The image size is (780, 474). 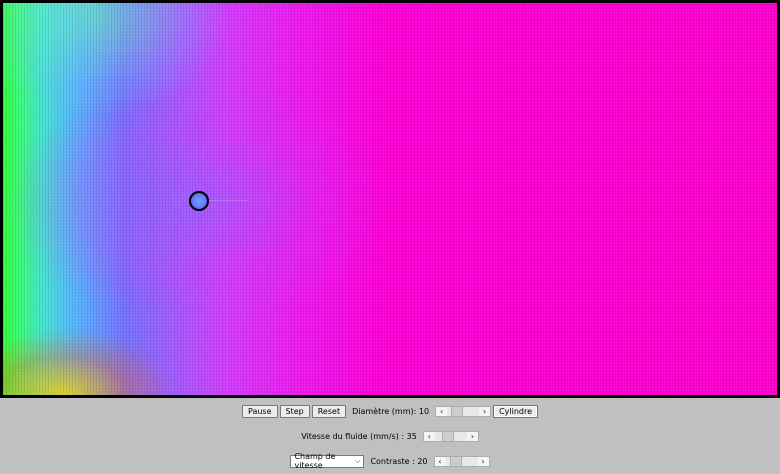 I want to click on chevron-down-icon: ⌵, so click(x=358, y=460).